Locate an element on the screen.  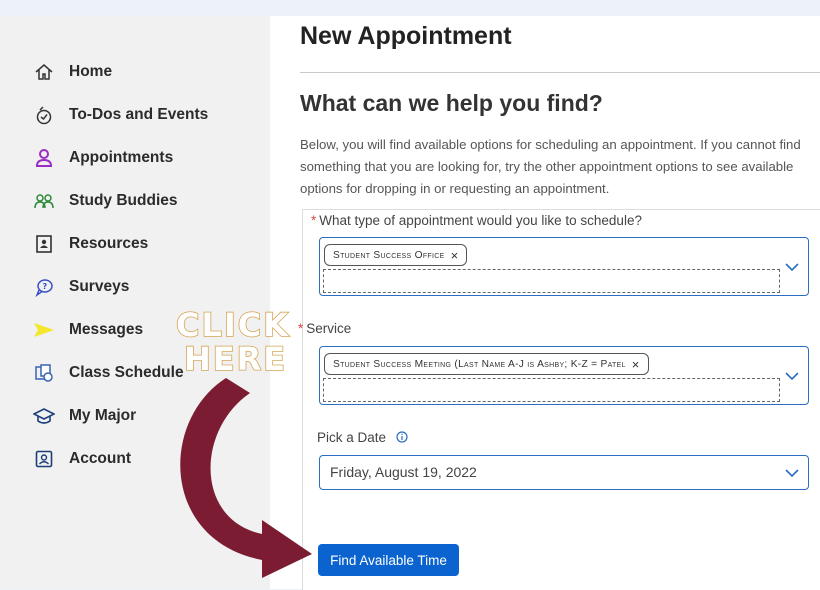
sidebar-item-label: Home is located at coordinates (91, 71).